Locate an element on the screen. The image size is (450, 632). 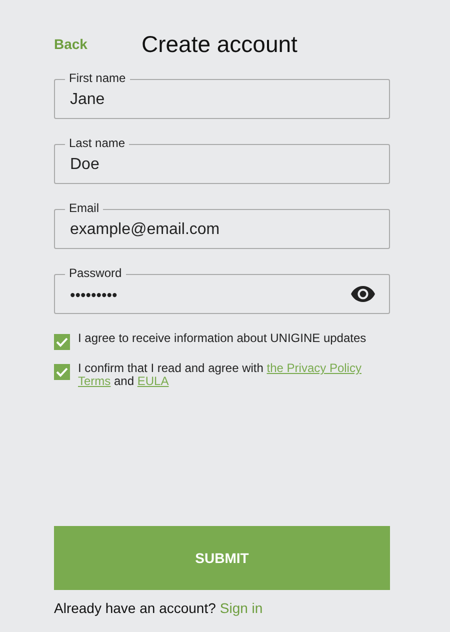
sign-in-link: Sign in is located at coordinates (241, 608).